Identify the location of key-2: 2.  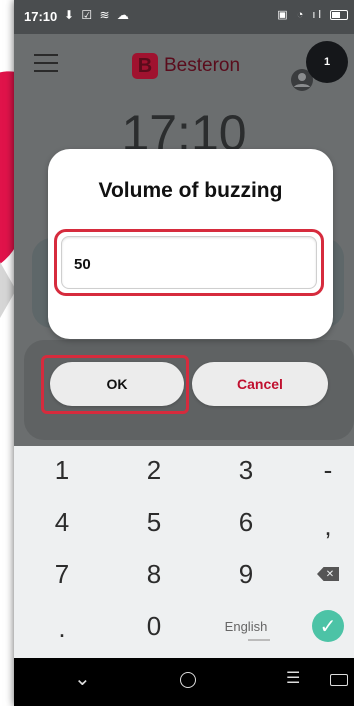
(154, 470).